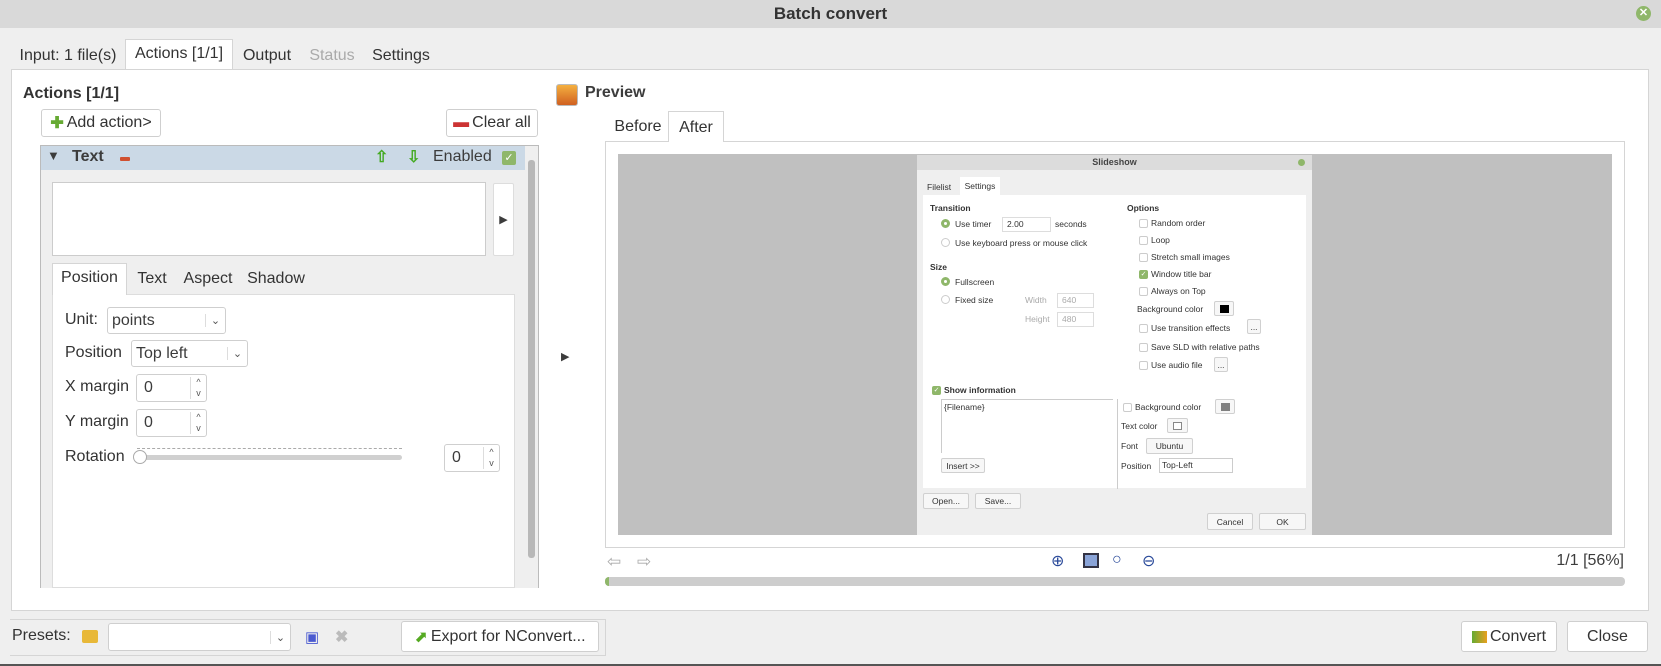 Image resolution: width=1661 pixels, height=666 pixels. What do you see at coordinates (531, 359) in the screenshot?
I see `action-scrollbar` at bounding box center [531, 359].